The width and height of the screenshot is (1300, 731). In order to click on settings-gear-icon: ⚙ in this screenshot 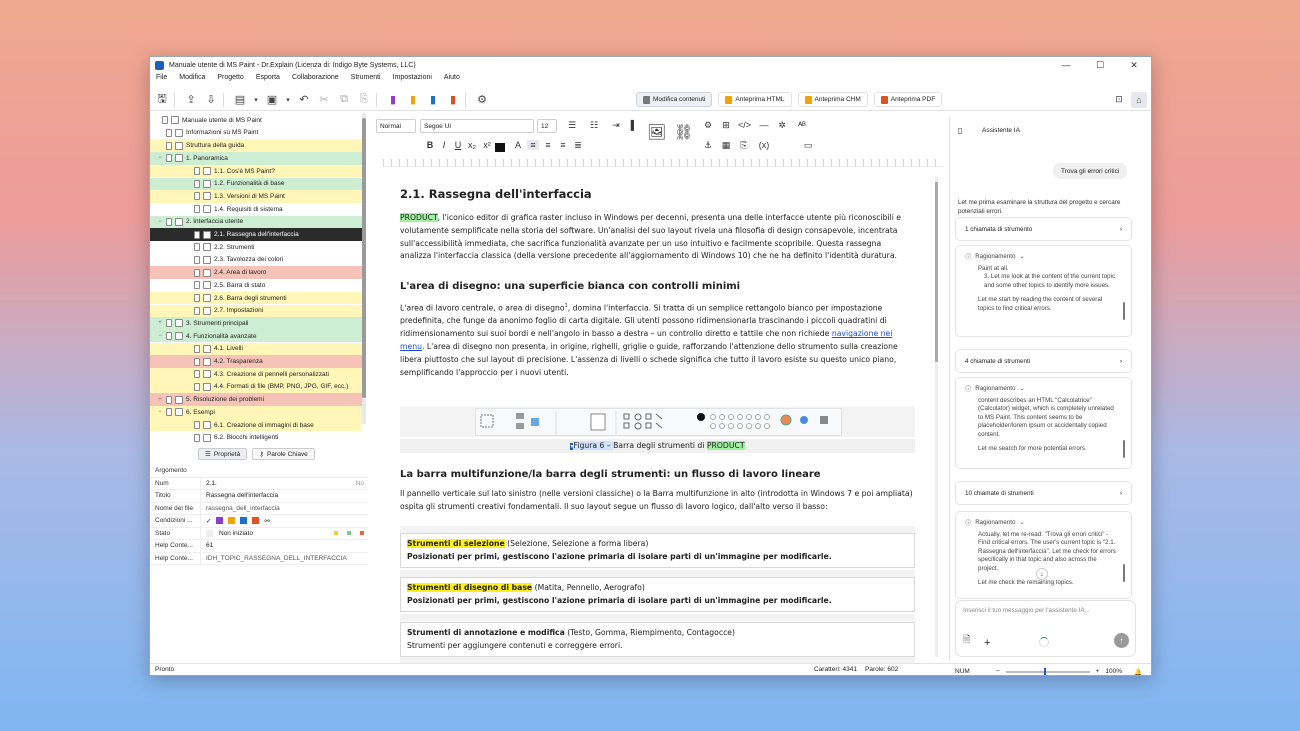, I will do `click(482, 100)`.